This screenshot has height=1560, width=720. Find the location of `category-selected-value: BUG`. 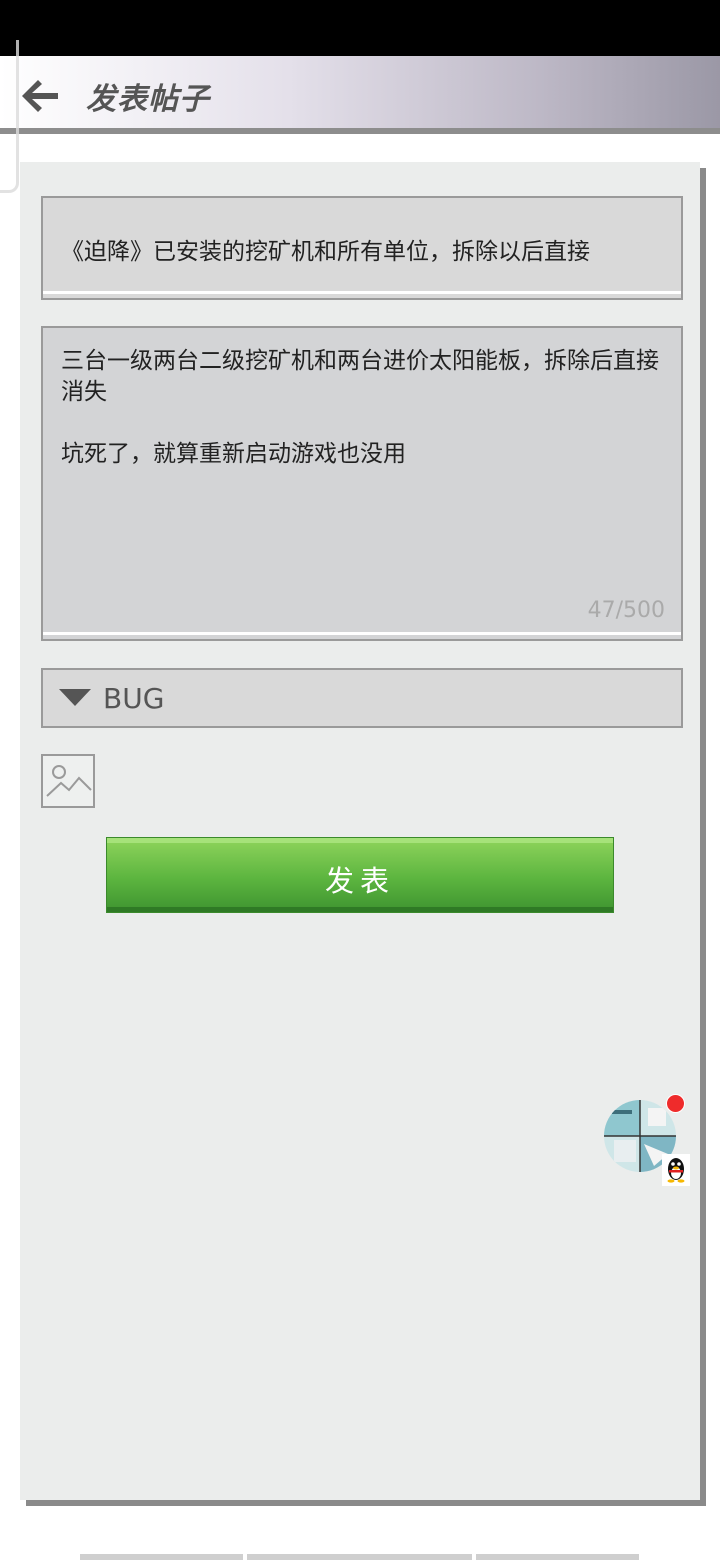

category-selected-value: BUG is located at coordinates (134, 698).